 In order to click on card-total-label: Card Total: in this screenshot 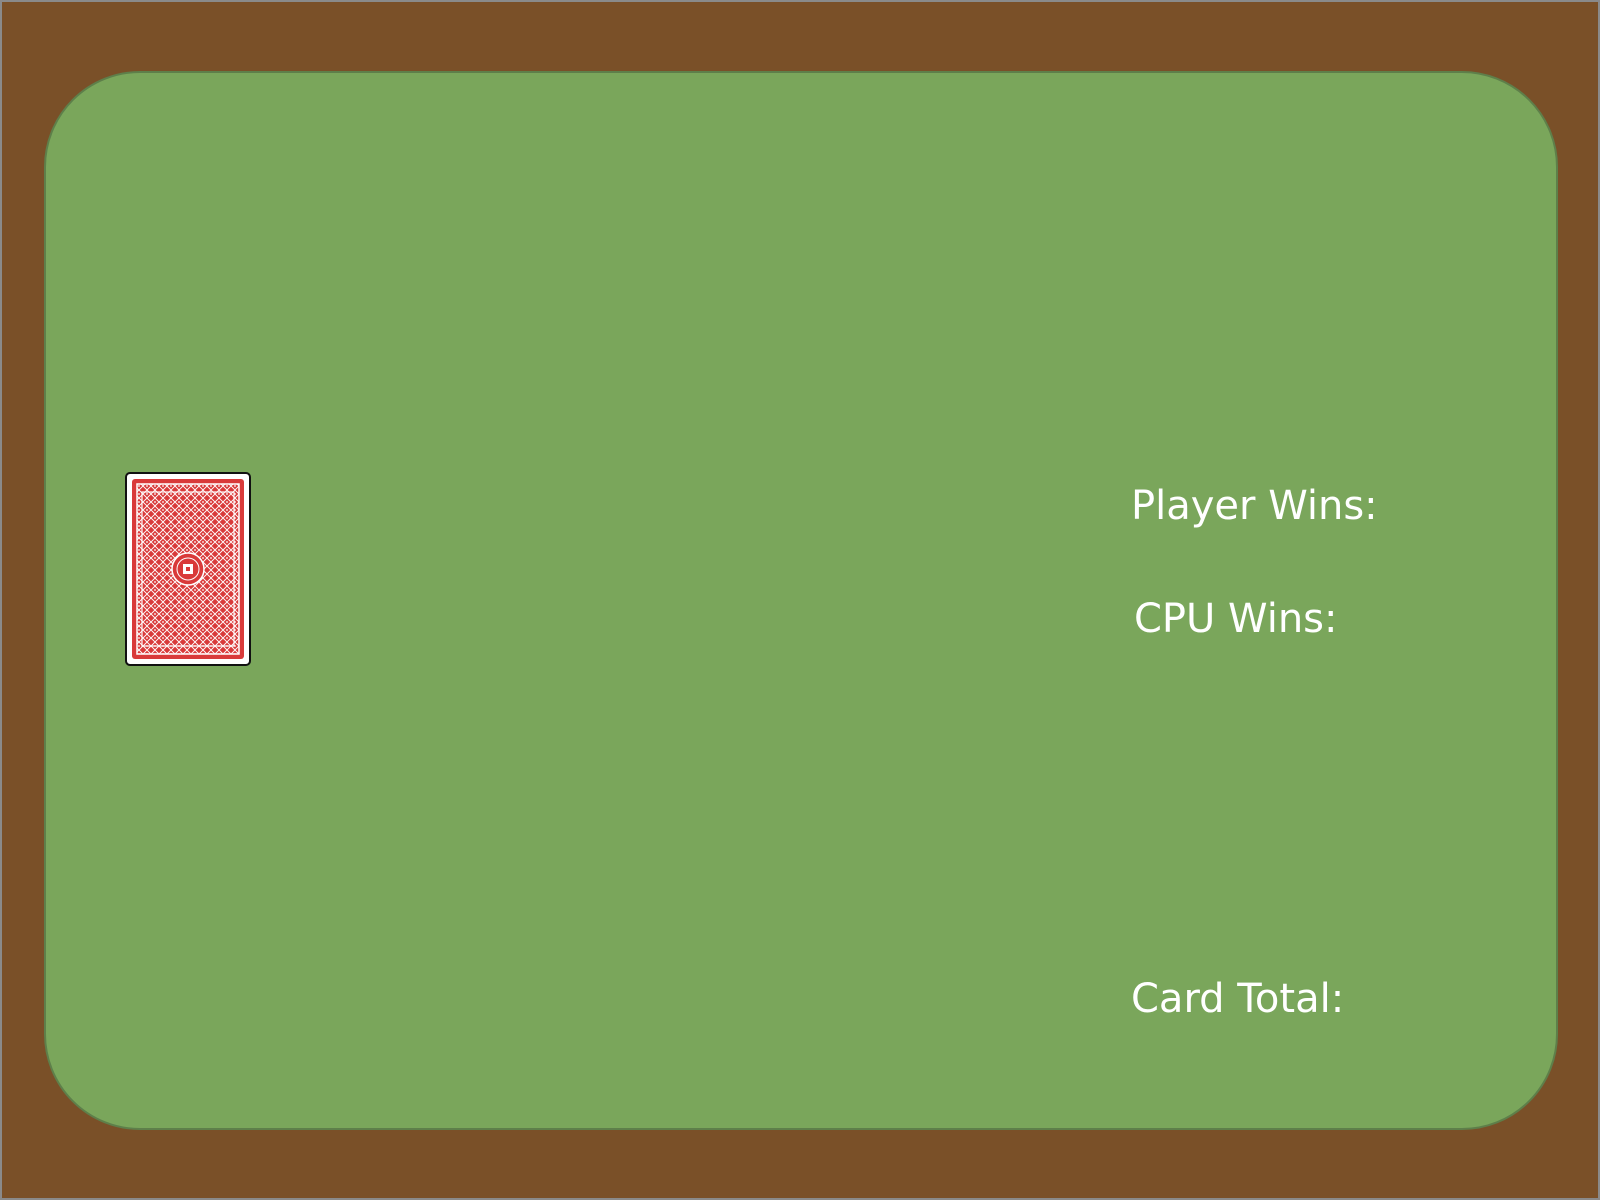, I will do `click(1238, 999)`.